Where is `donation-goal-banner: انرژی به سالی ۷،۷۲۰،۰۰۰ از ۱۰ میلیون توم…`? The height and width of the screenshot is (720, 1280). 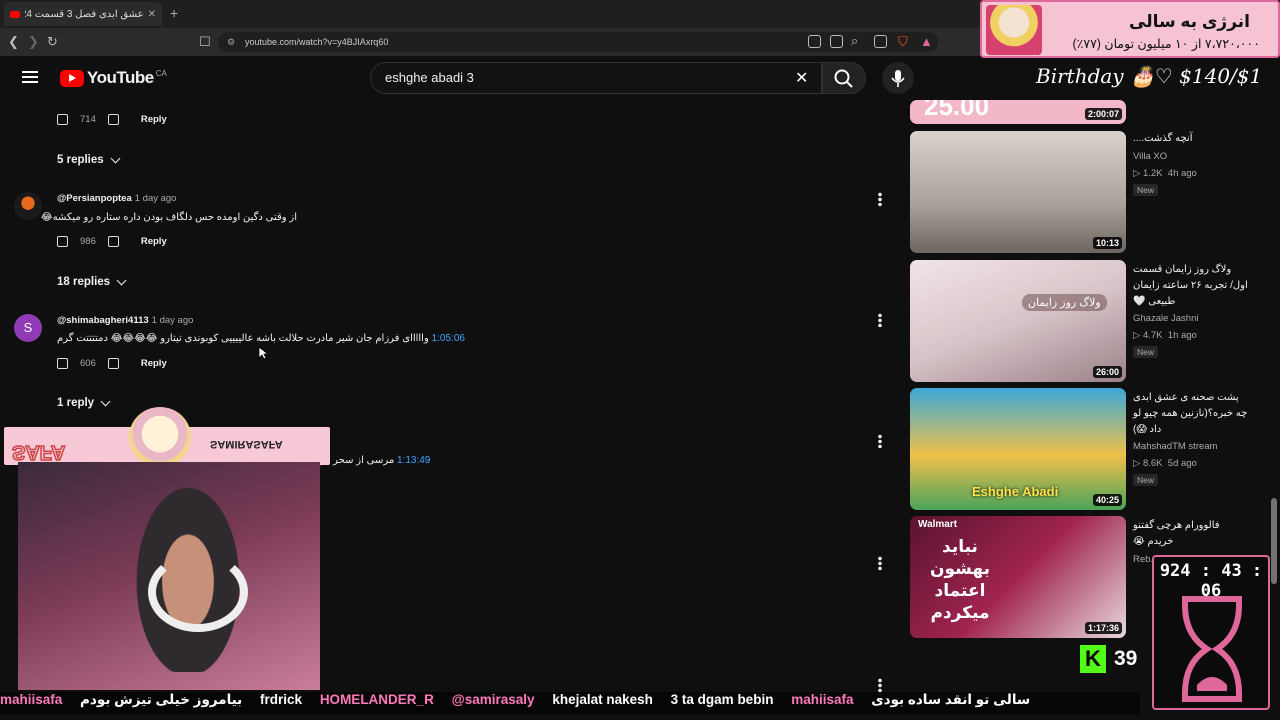 donation-goal-banner: انرژی به سالی ۷،۷۲۰،۰۰۰ از ۱۰ میلیون توم… is located at coordinates (1130, 29).